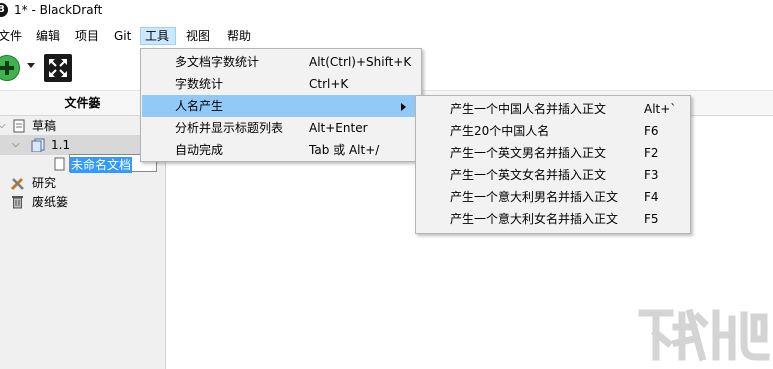 The width and height of the screenshot is (773, 369). Describe the element at coordinates (199, 150) in the screenshot. I see `menu-item-label: 自动完成` at that location.